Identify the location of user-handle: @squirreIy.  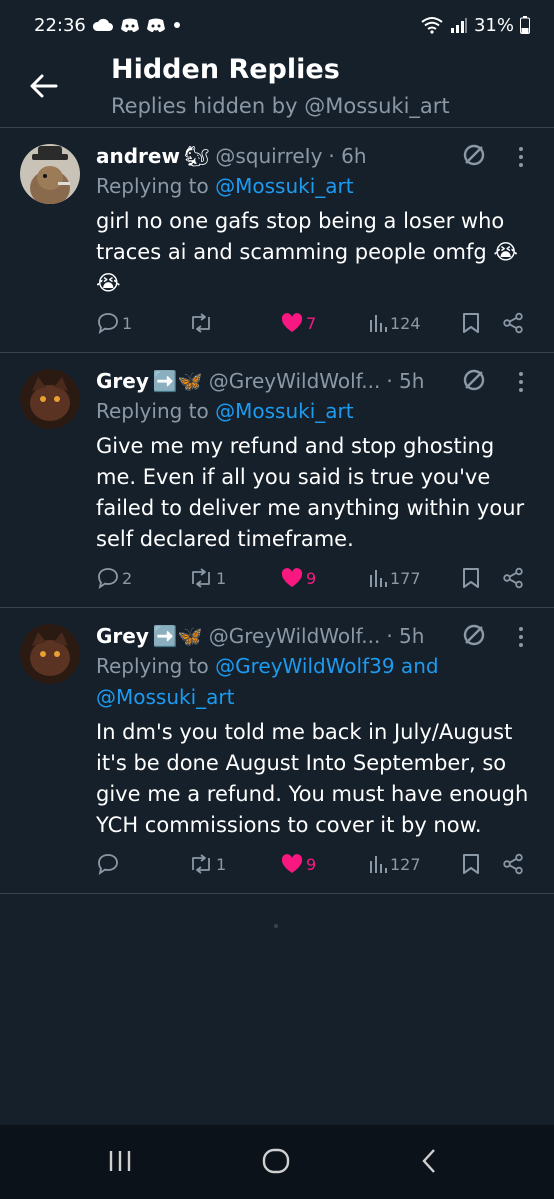
(268, 156).